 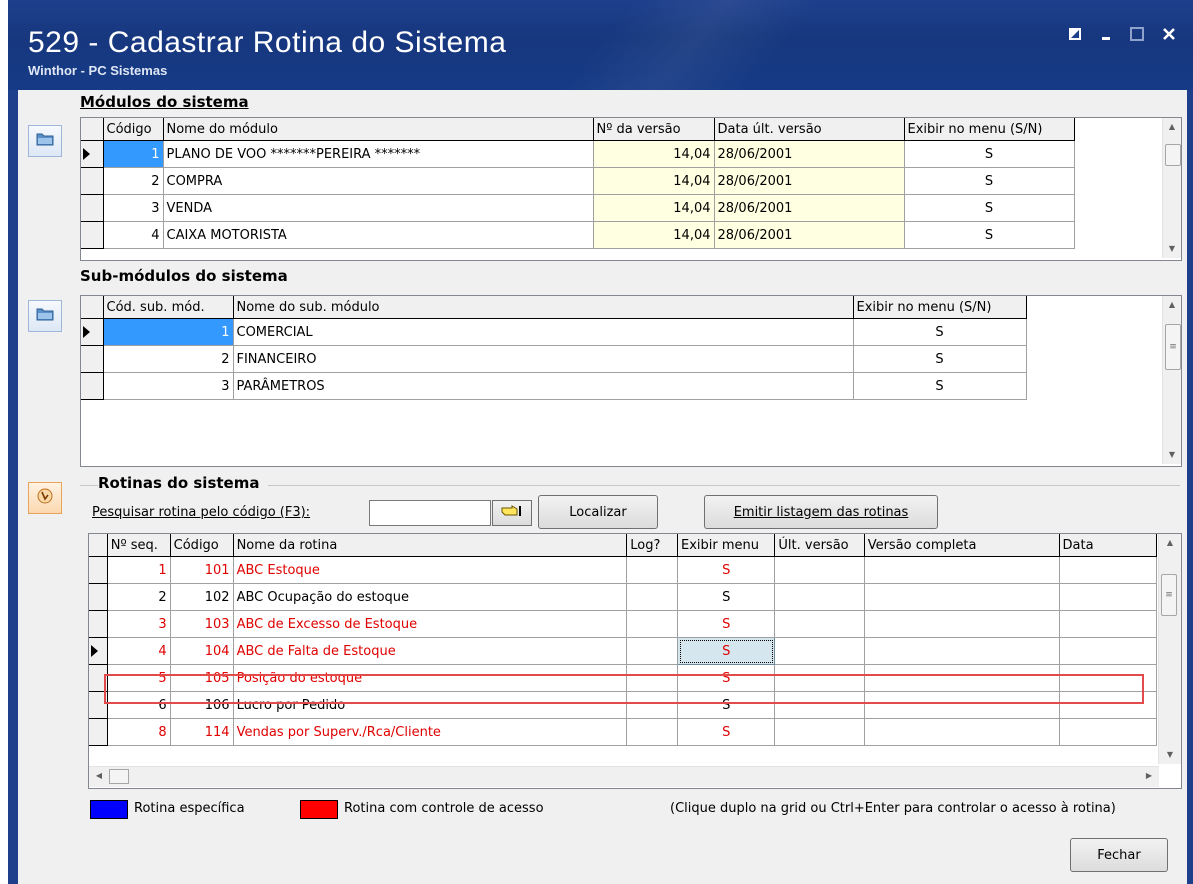 I want to click on restore-icon, so click(x=1075, y=37).